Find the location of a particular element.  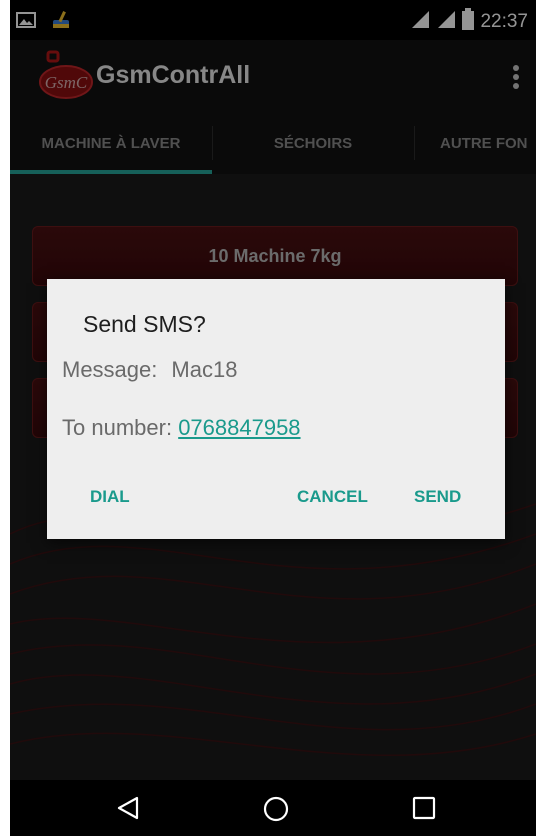

phone-number-link: 0768847958 is located at coordinates (239, 427).